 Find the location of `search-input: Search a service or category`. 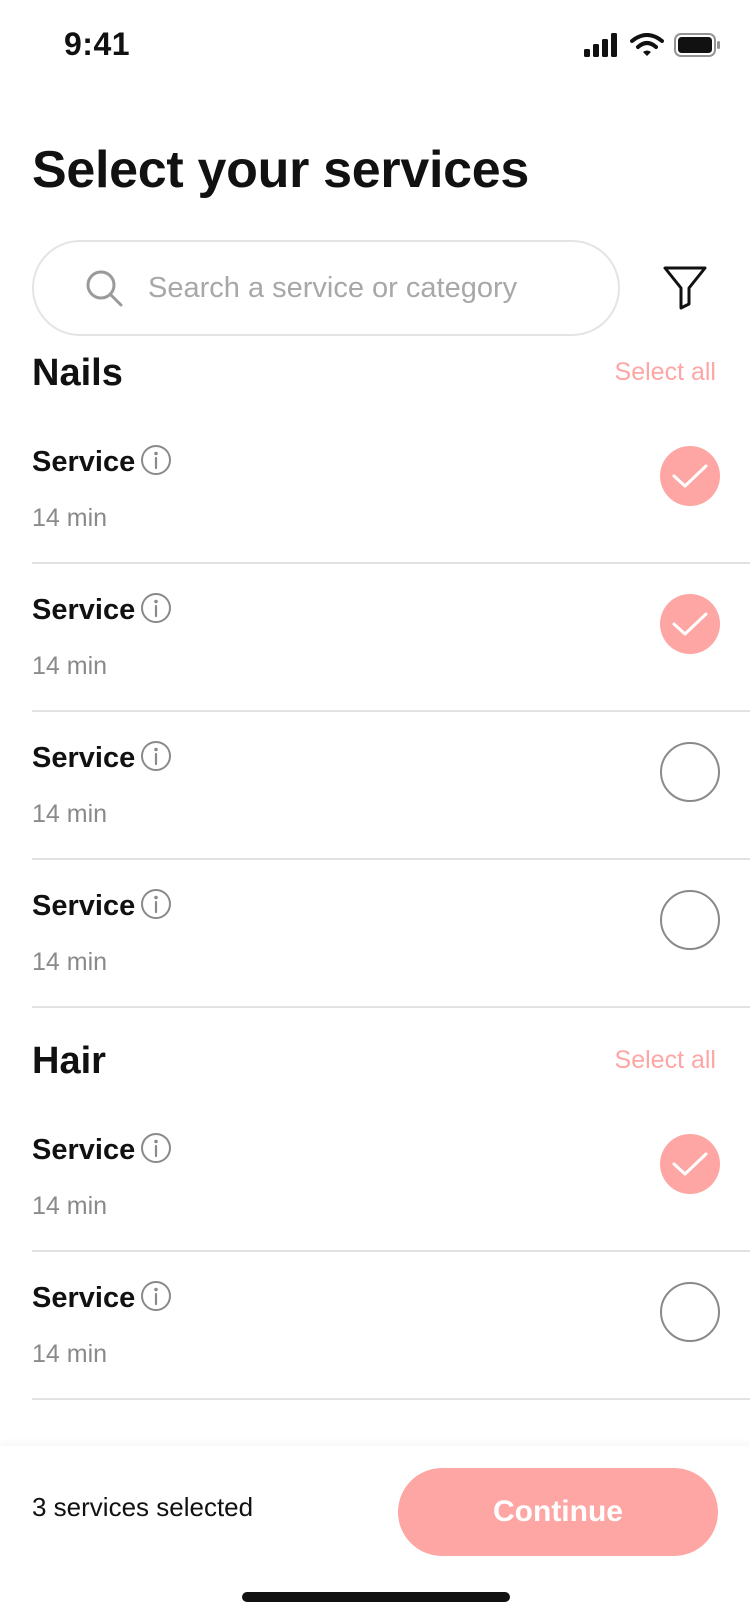

search-input: Search a service or category is located at coordinates (326, 288).